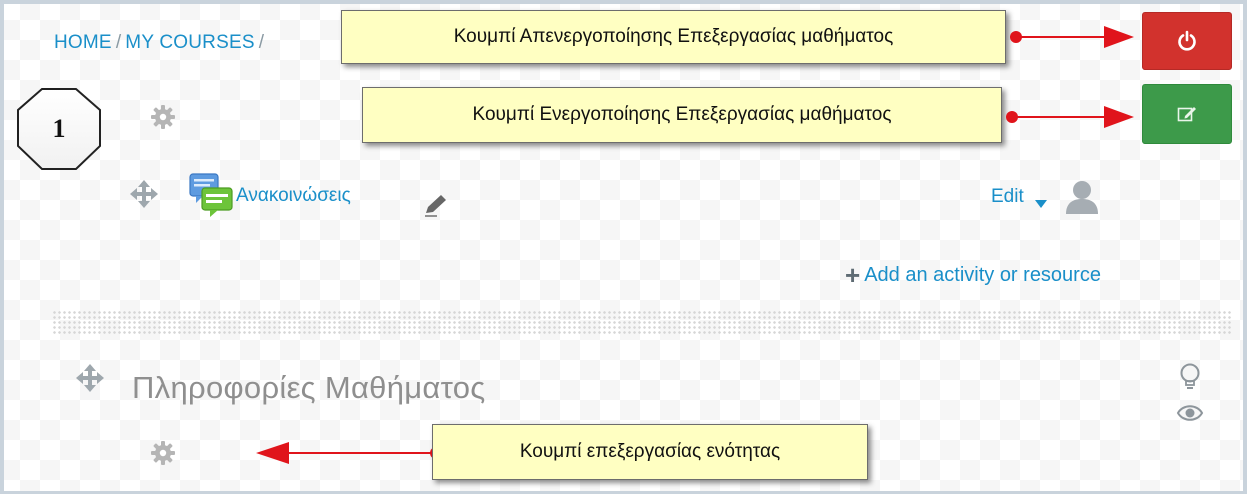 The width and height of the screenshot is (1247, 494). What do you see at coordinates (163, 455) in the screenshot?
I see `section-settings-gear-icon` at bounding box center [163, 455].